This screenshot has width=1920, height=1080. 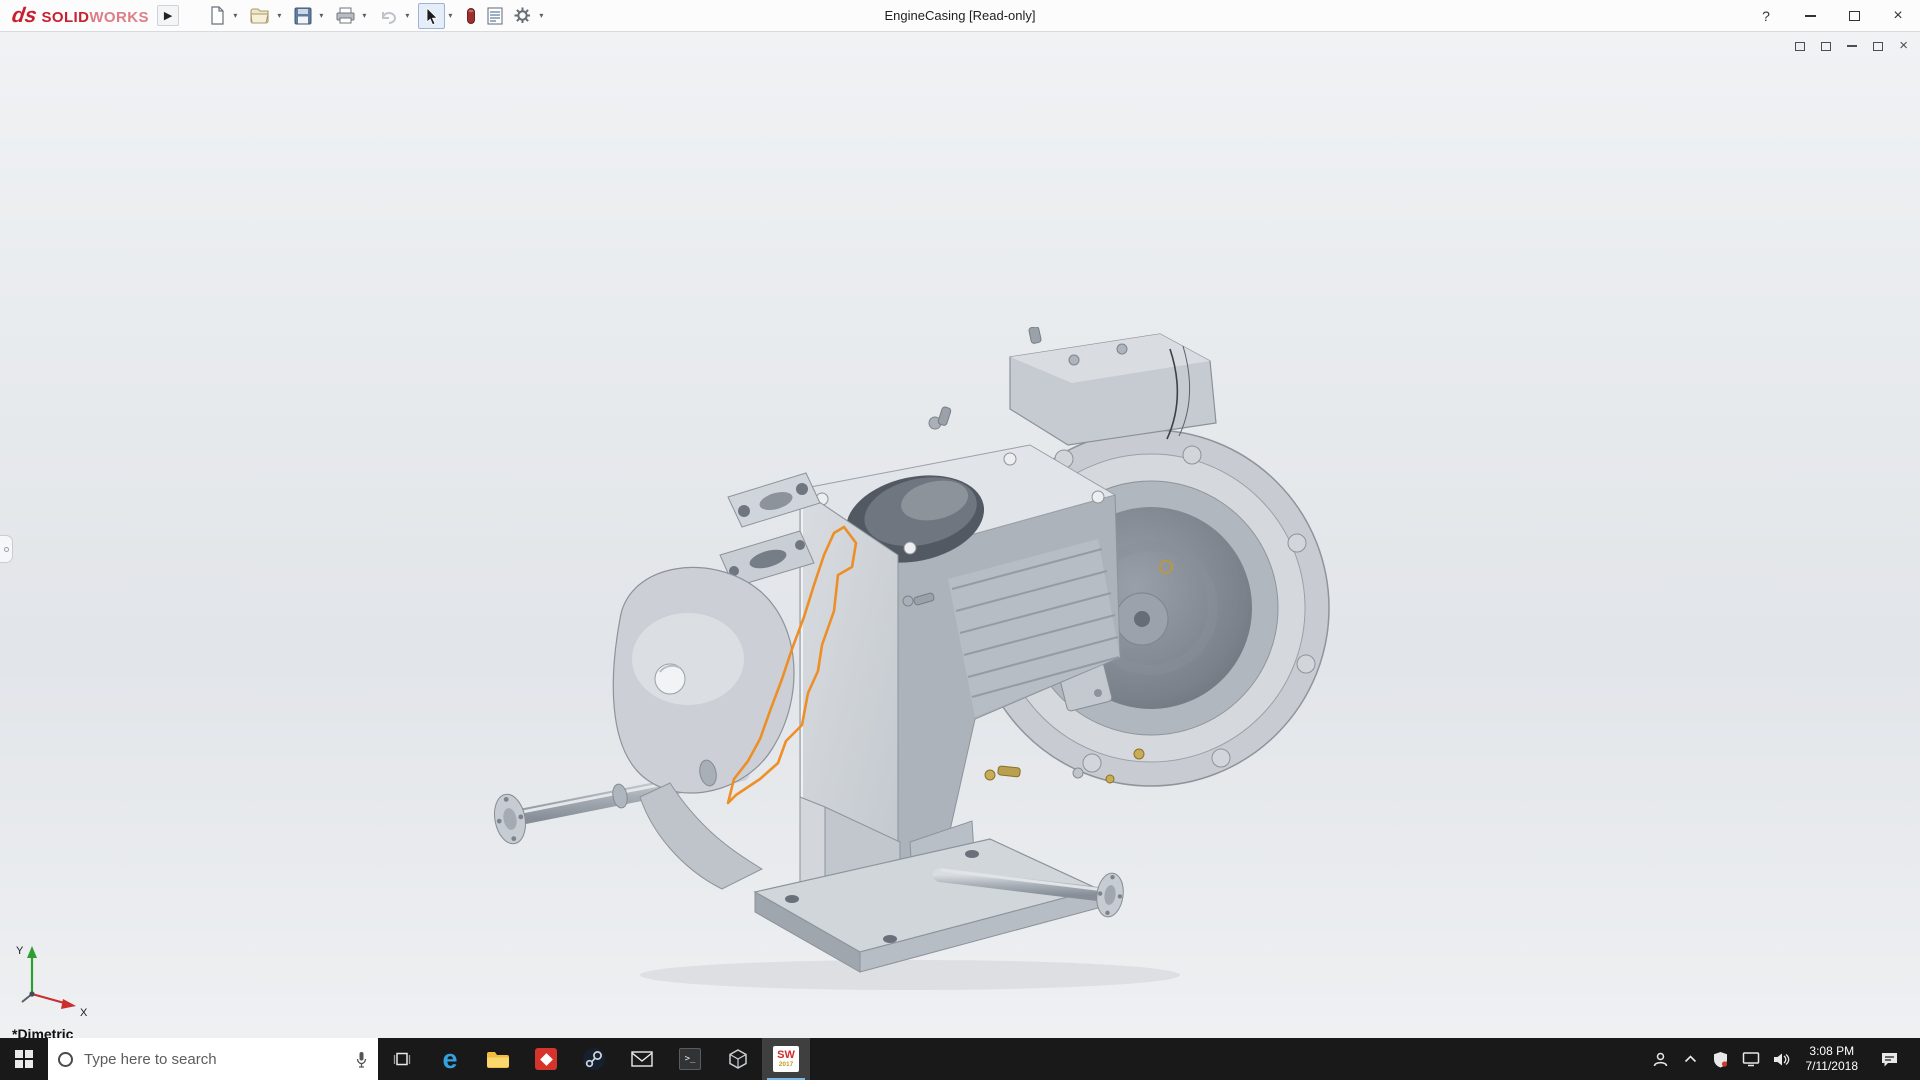 I want to click on y-axis-arrow, so click(x=32, y=952).